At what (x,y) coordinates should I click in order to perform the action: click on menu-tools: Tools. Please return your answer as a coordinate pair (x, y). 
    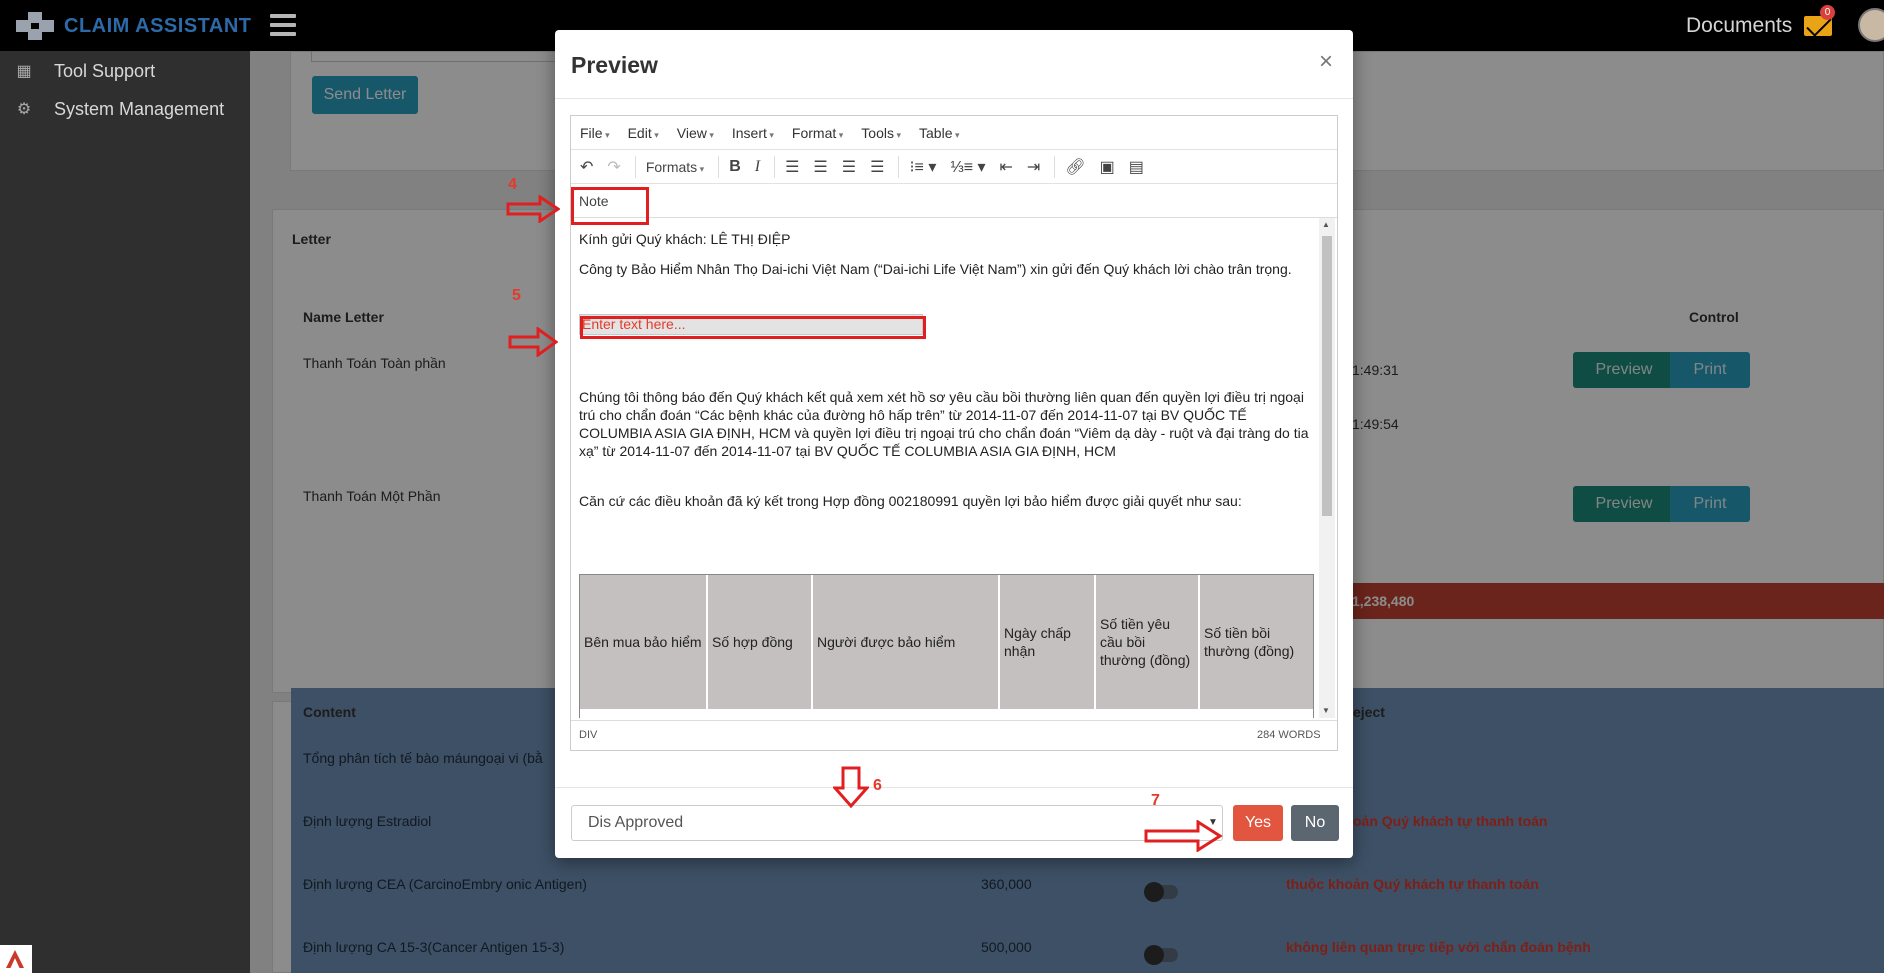
    Looking at the image, I should click on (881, 133).